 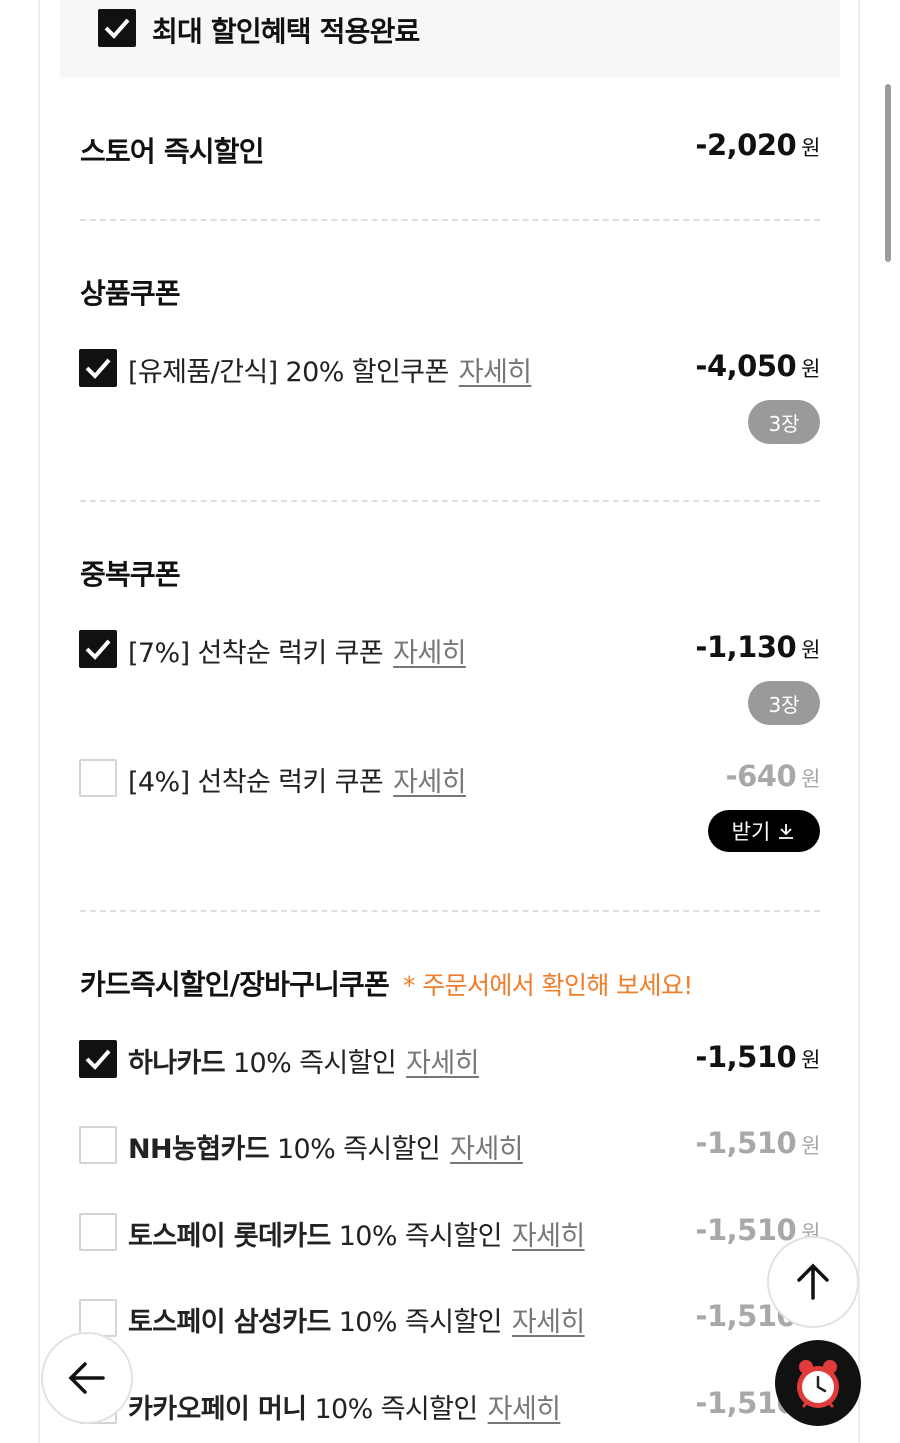 I want to click on scroll-top-button, so click(x=813, y=1282).